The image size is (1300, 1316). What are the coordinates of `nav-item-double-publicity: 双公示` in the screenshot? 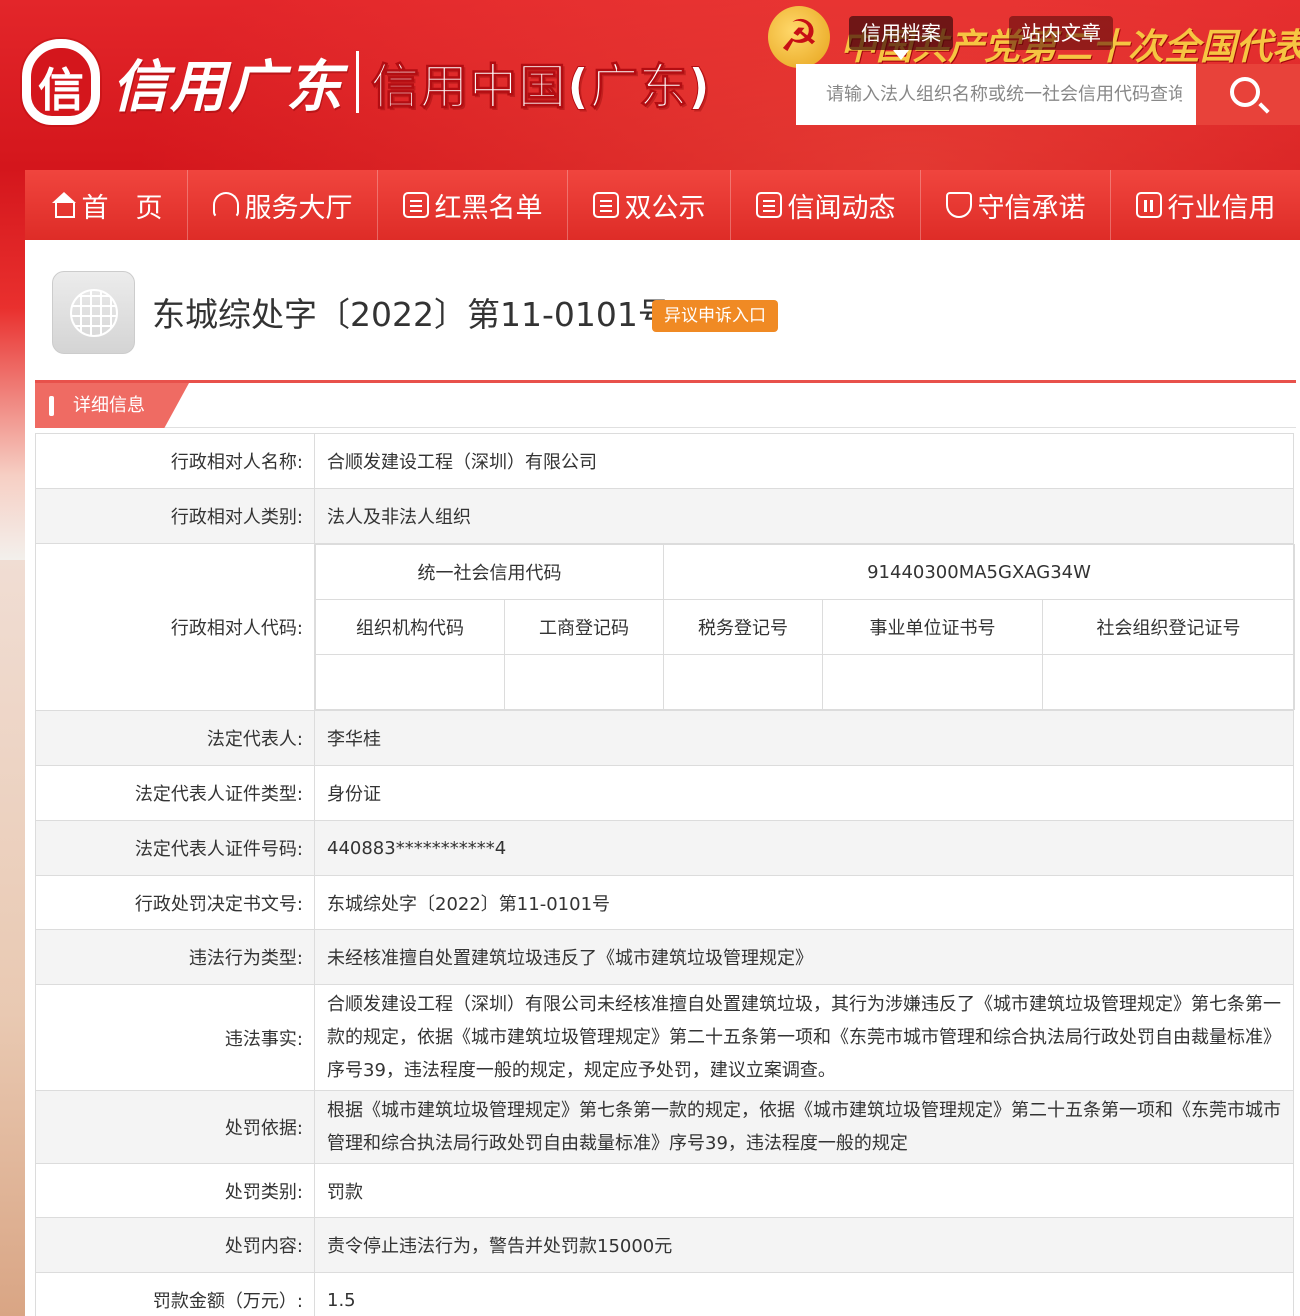 It's located at (649, 205).